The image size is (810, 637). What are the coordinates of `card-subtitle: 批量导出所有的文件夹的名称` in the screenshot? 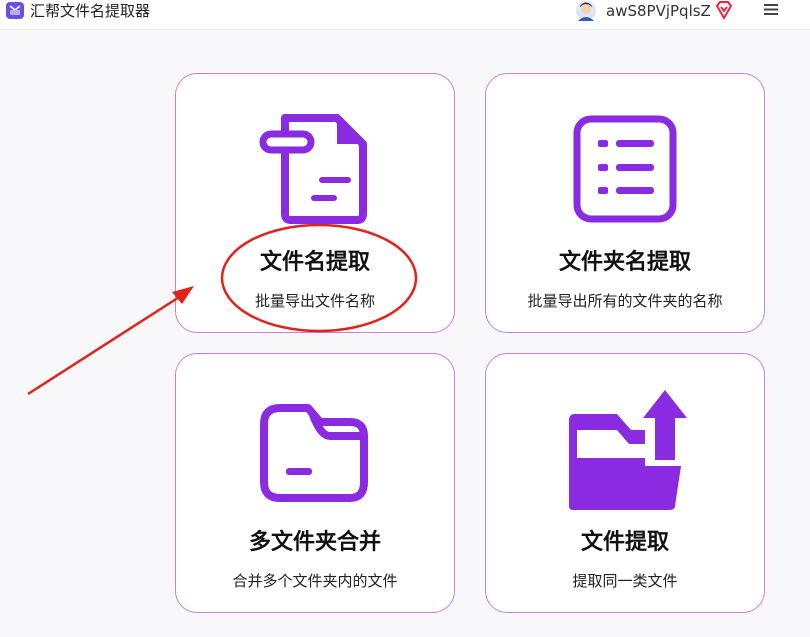 It's located at (625, 301).